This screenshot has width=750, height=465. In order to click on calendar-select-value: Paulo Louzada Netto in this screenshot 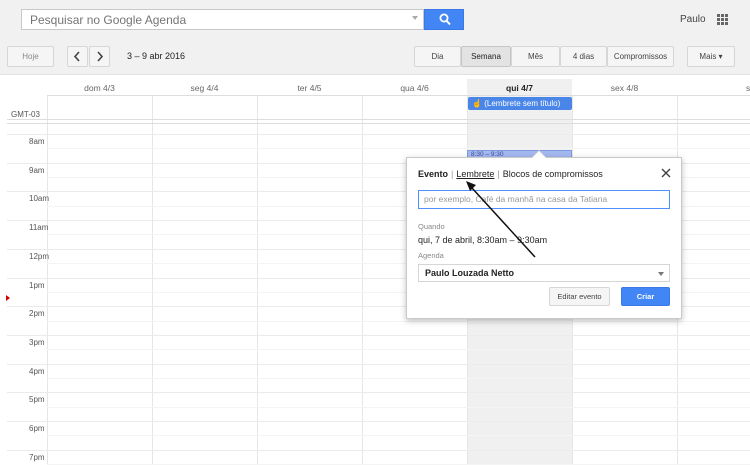, I will do `click(470, 273)`.